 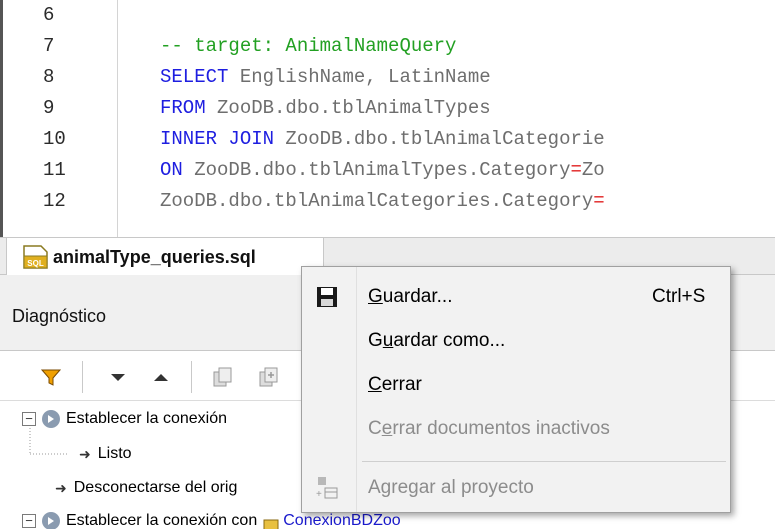 I want to click on code-text: ON ZooDB.dbo.tblAnimalTypes.Category=Zo, so click(x=382, y=170).